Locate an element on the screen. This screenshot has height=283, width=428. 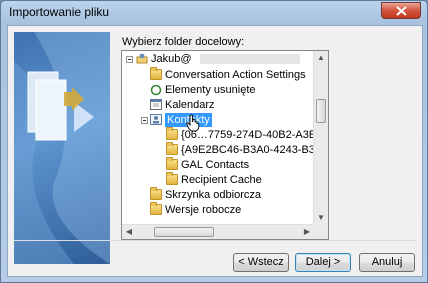
close-button is located at coordinates (401, 10).